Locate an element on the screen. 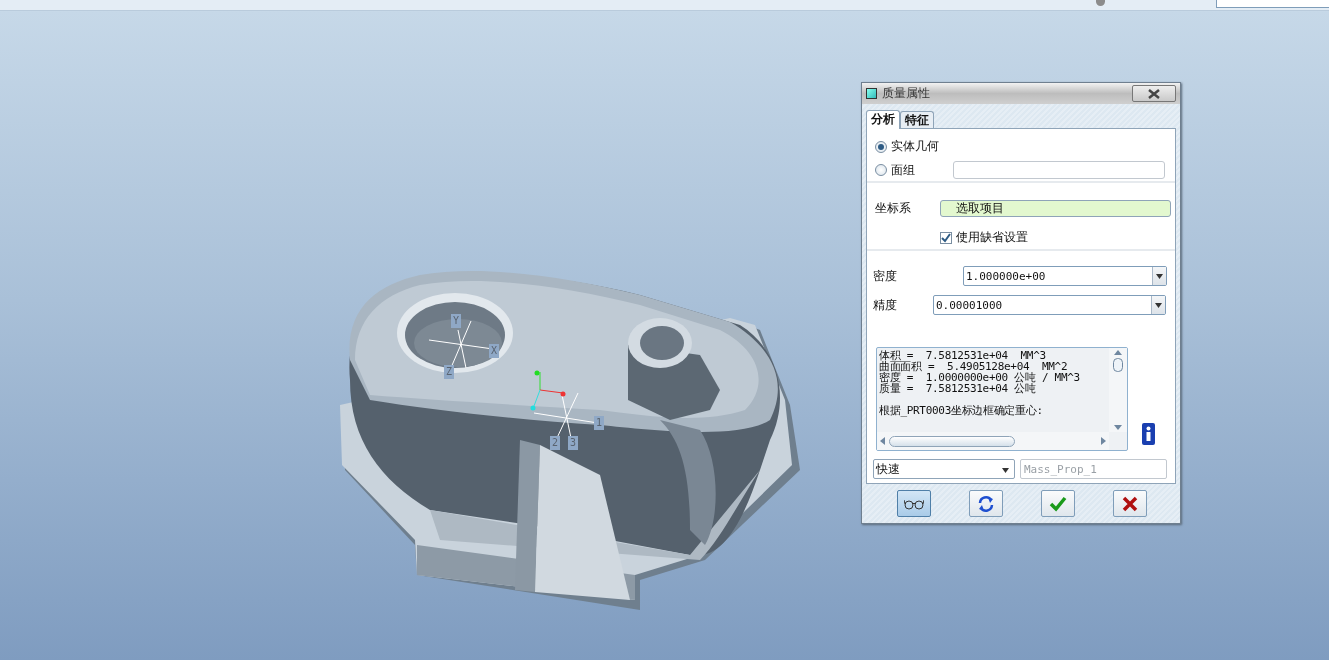 The width and height of the screenshot is (1329, 660). accuracy-label: 精度 is located at coordinates (885, 305).